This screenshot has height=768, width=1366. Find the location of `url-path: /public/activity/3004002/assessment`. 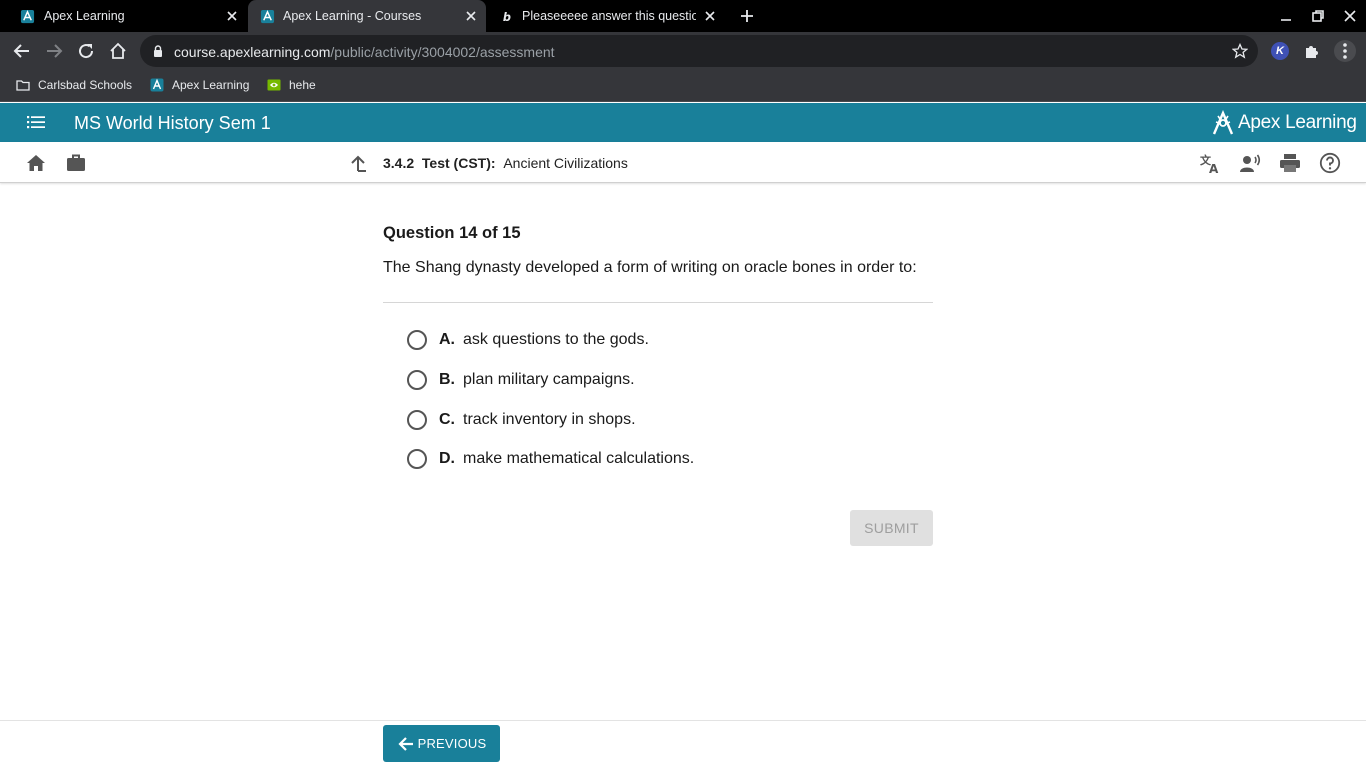

url-path: /public/activity/3004002/assessment is located at coordinates (442, 52).